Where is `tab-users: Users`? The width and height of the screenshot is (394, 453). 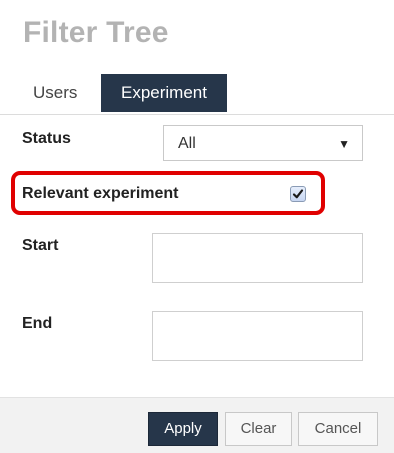 tab-users: Users is located at coordinates (55, 93).